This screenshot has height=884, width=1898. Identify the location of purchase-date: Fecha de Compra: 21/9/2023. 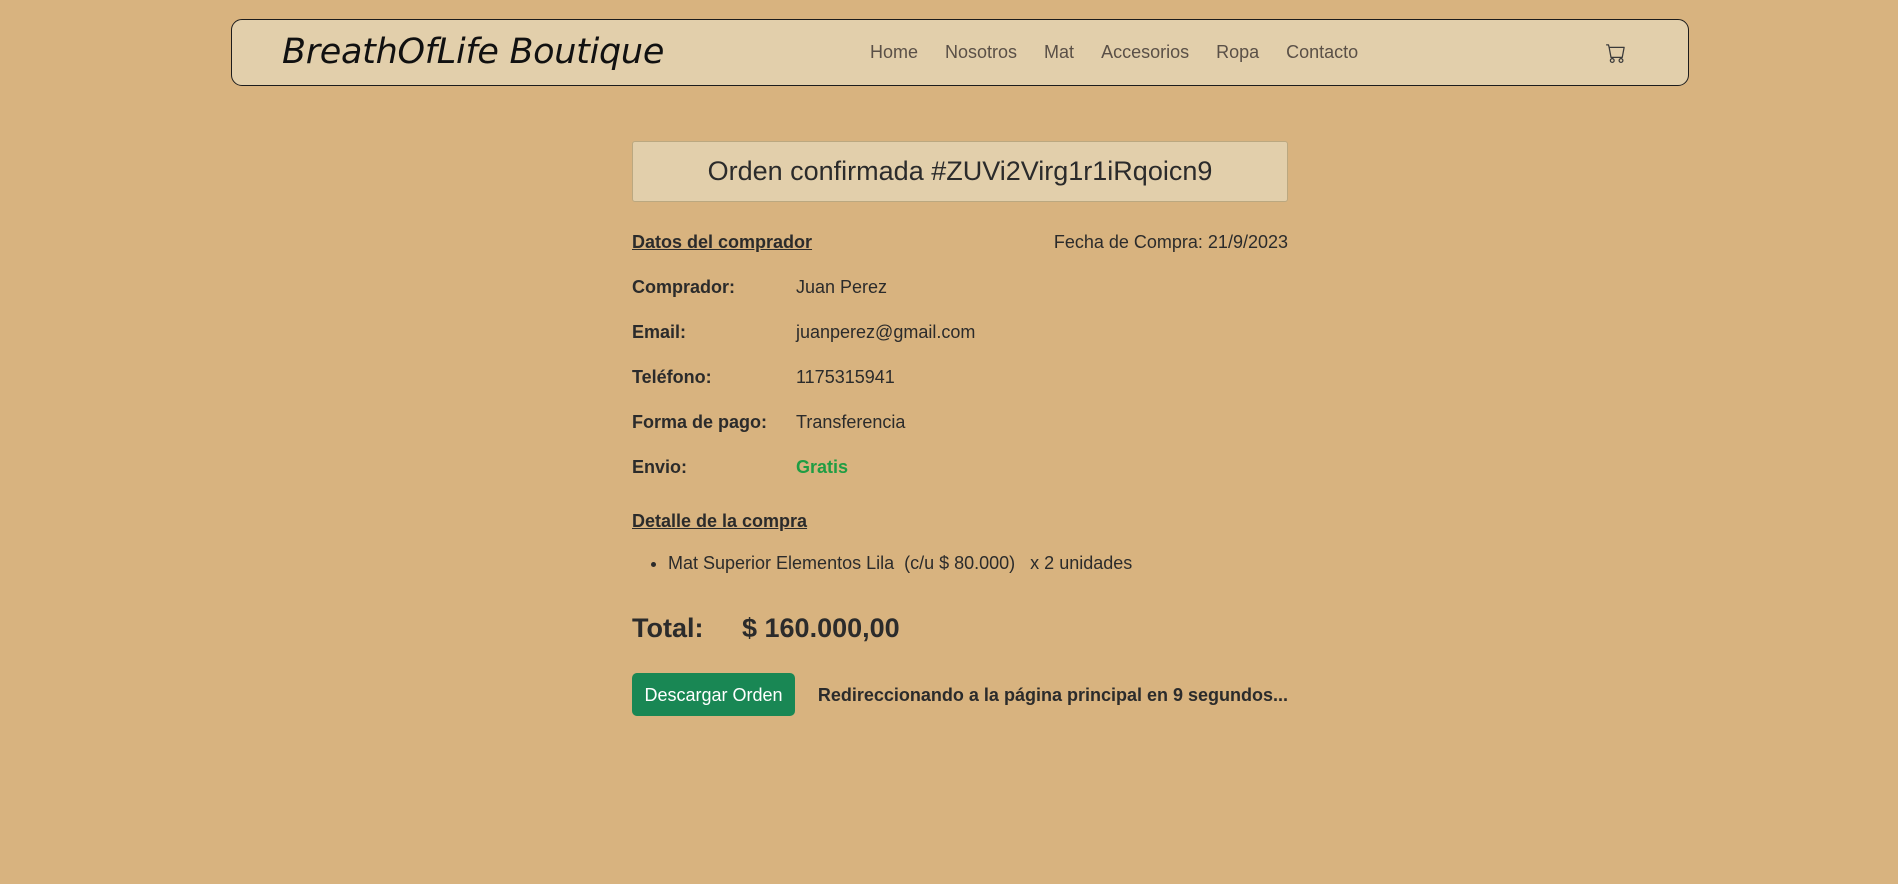
(1170, 242).